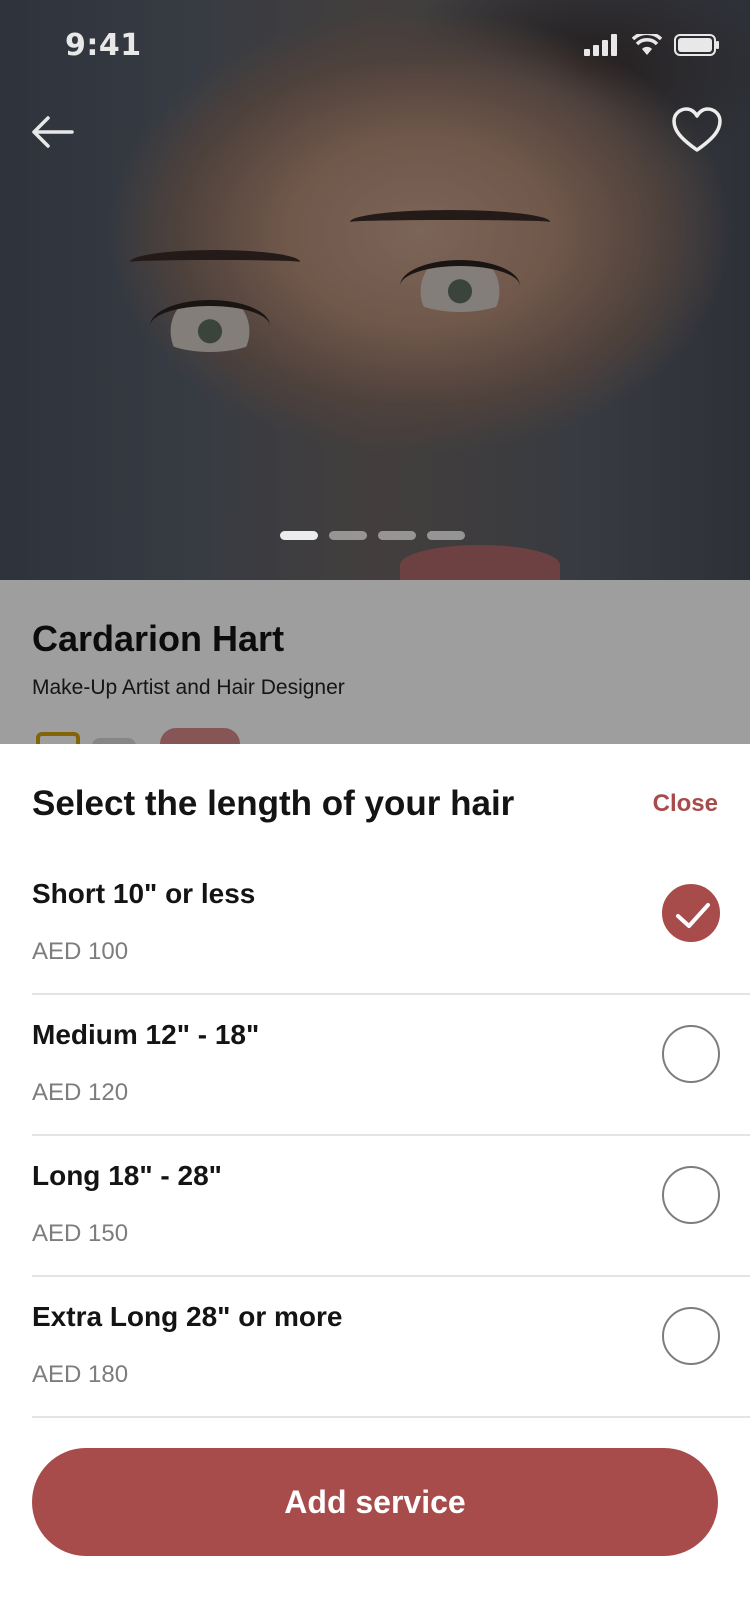 This screenshot has height=1624, width=750. Describe the element at coordinates (187, 1316) in the screenshot. I see `option-label: Extra Long 28" or more` at that location.